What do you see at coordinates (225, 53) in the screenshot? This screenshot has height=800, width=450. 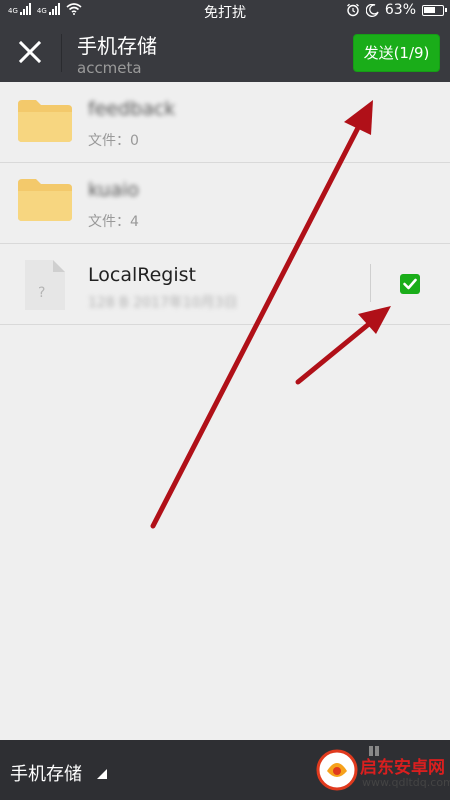 I see `header: 手机存储 accmeta 发送(1/9)` at bounding box center [225, 53].